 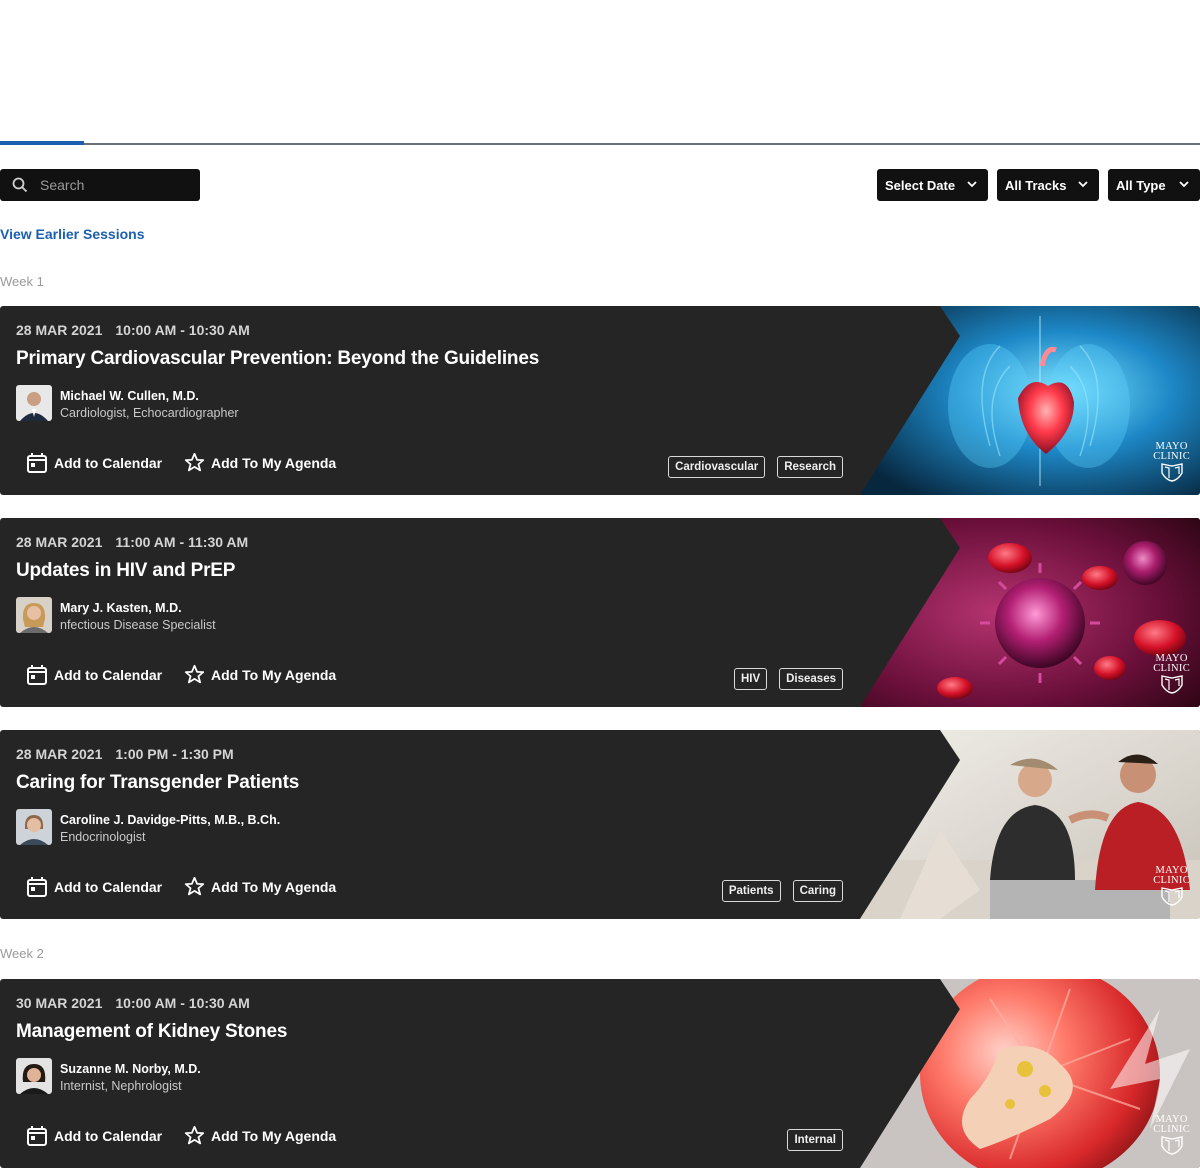 I want to click on session-datetime: 28 MAR 2021 1:00 PM - 1:30 PM, so click(x=125, y=754).